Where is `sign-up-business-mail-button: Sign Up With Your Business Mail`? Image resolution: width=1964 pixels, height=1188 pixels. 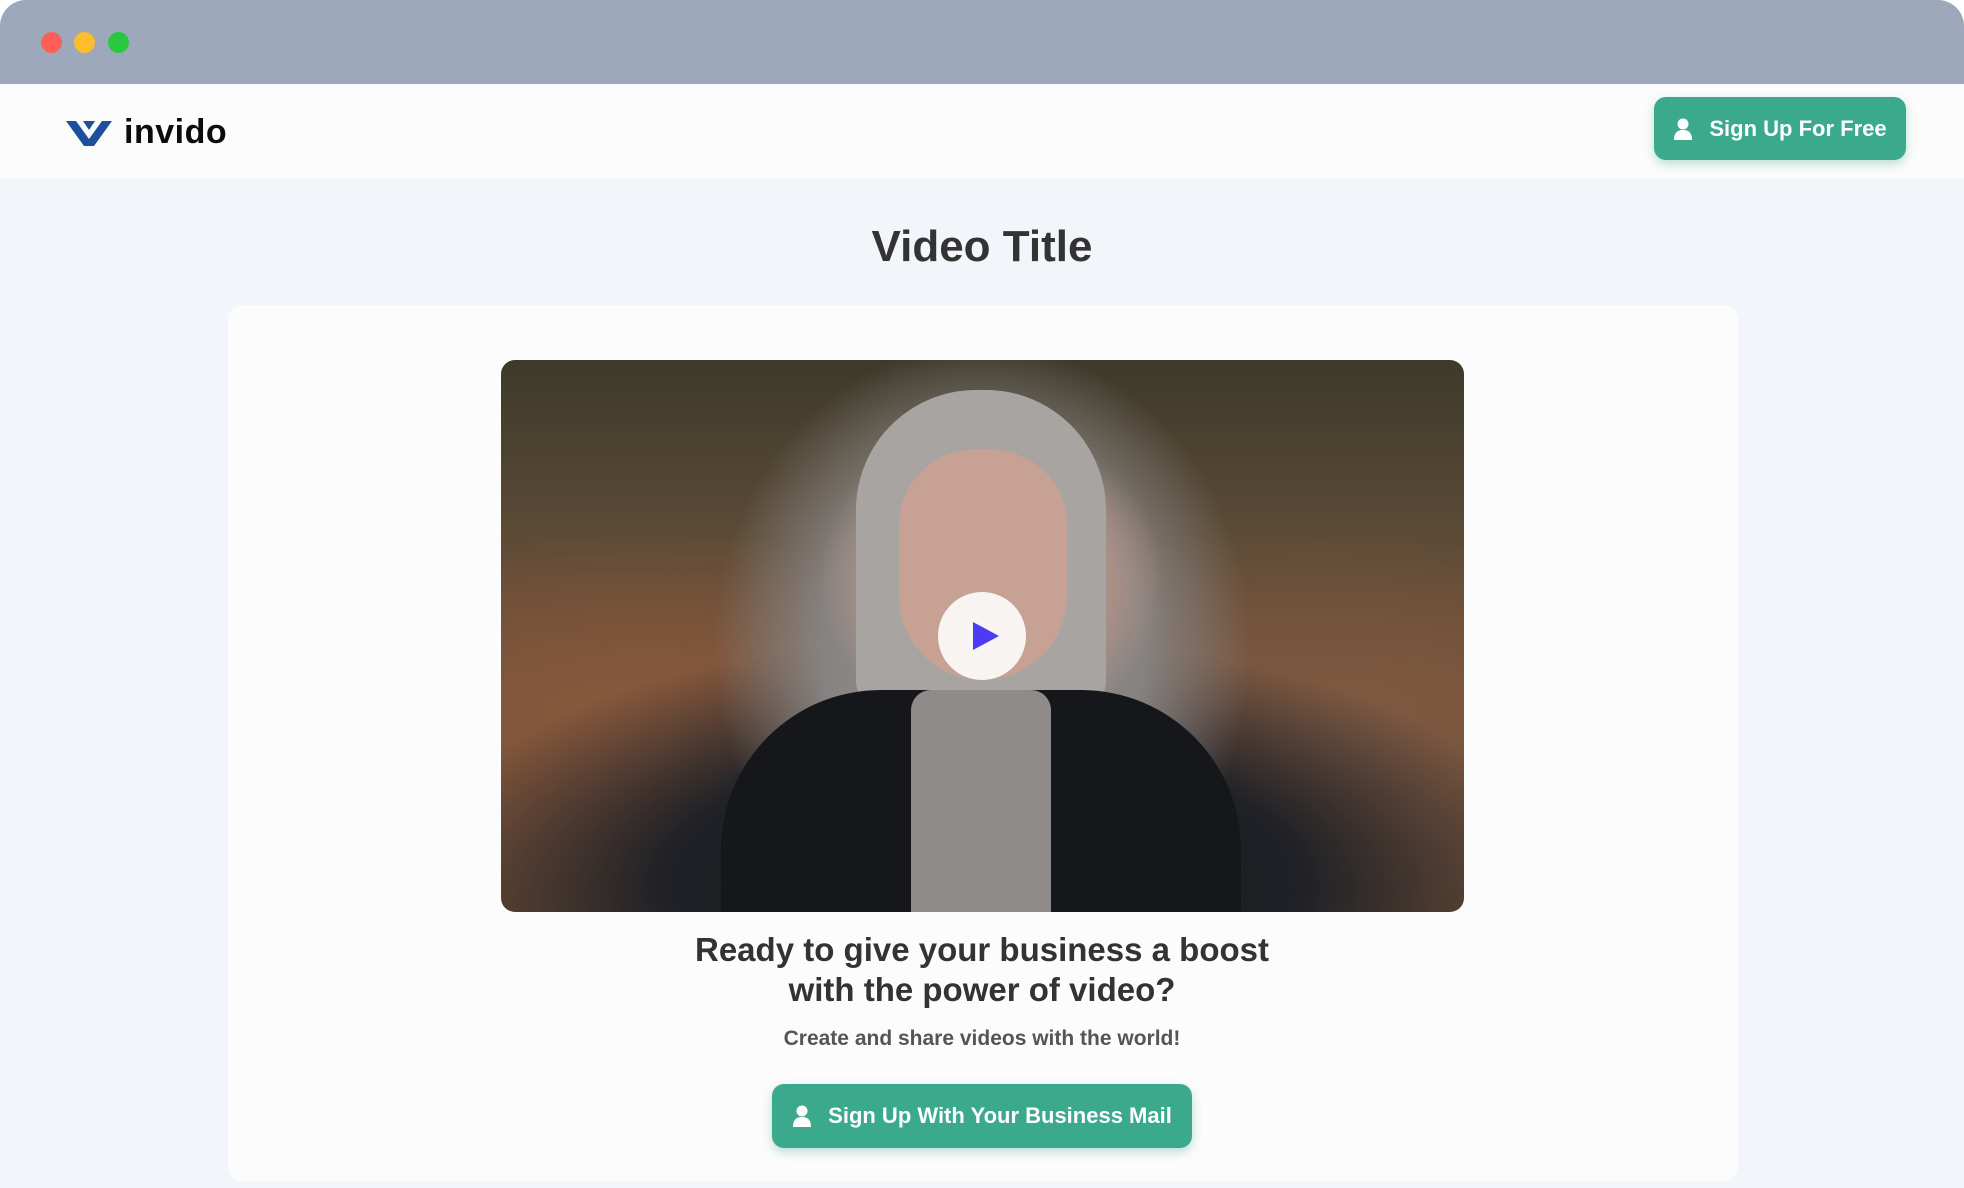
sign-up-business-mail-button: Sign Up With Your Business Mail is located at coordinates (982, 1116).